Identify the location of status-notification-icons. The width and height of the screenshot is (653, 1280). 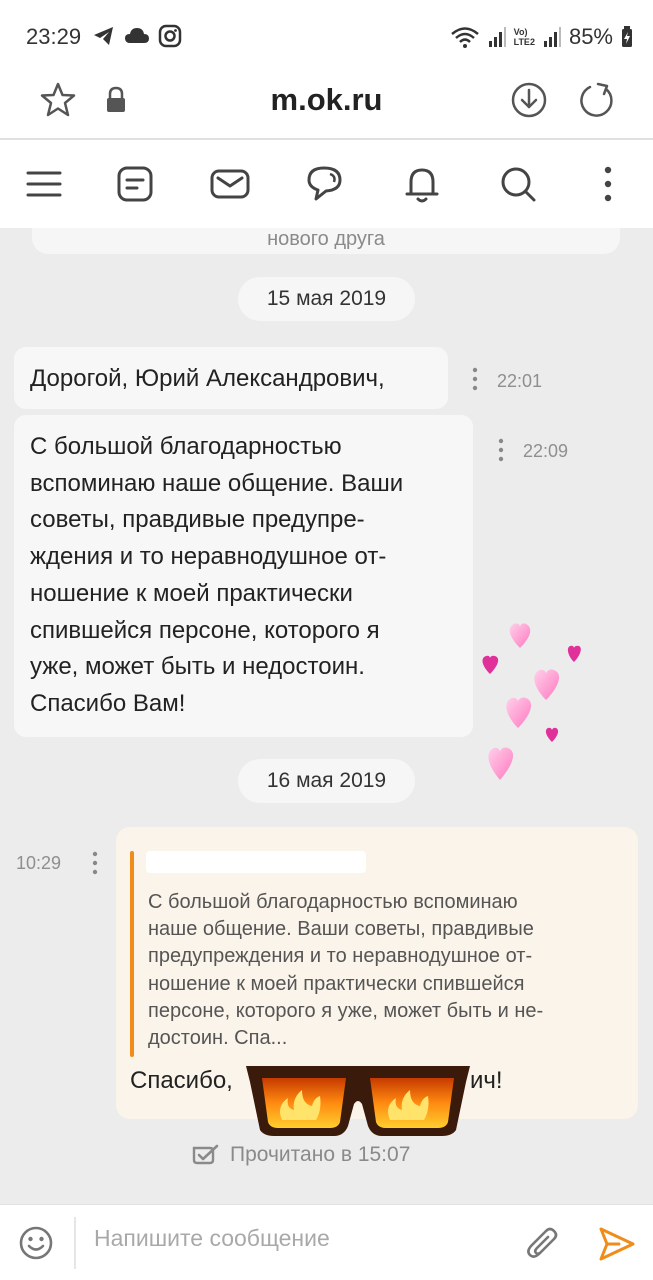
(137, 36).